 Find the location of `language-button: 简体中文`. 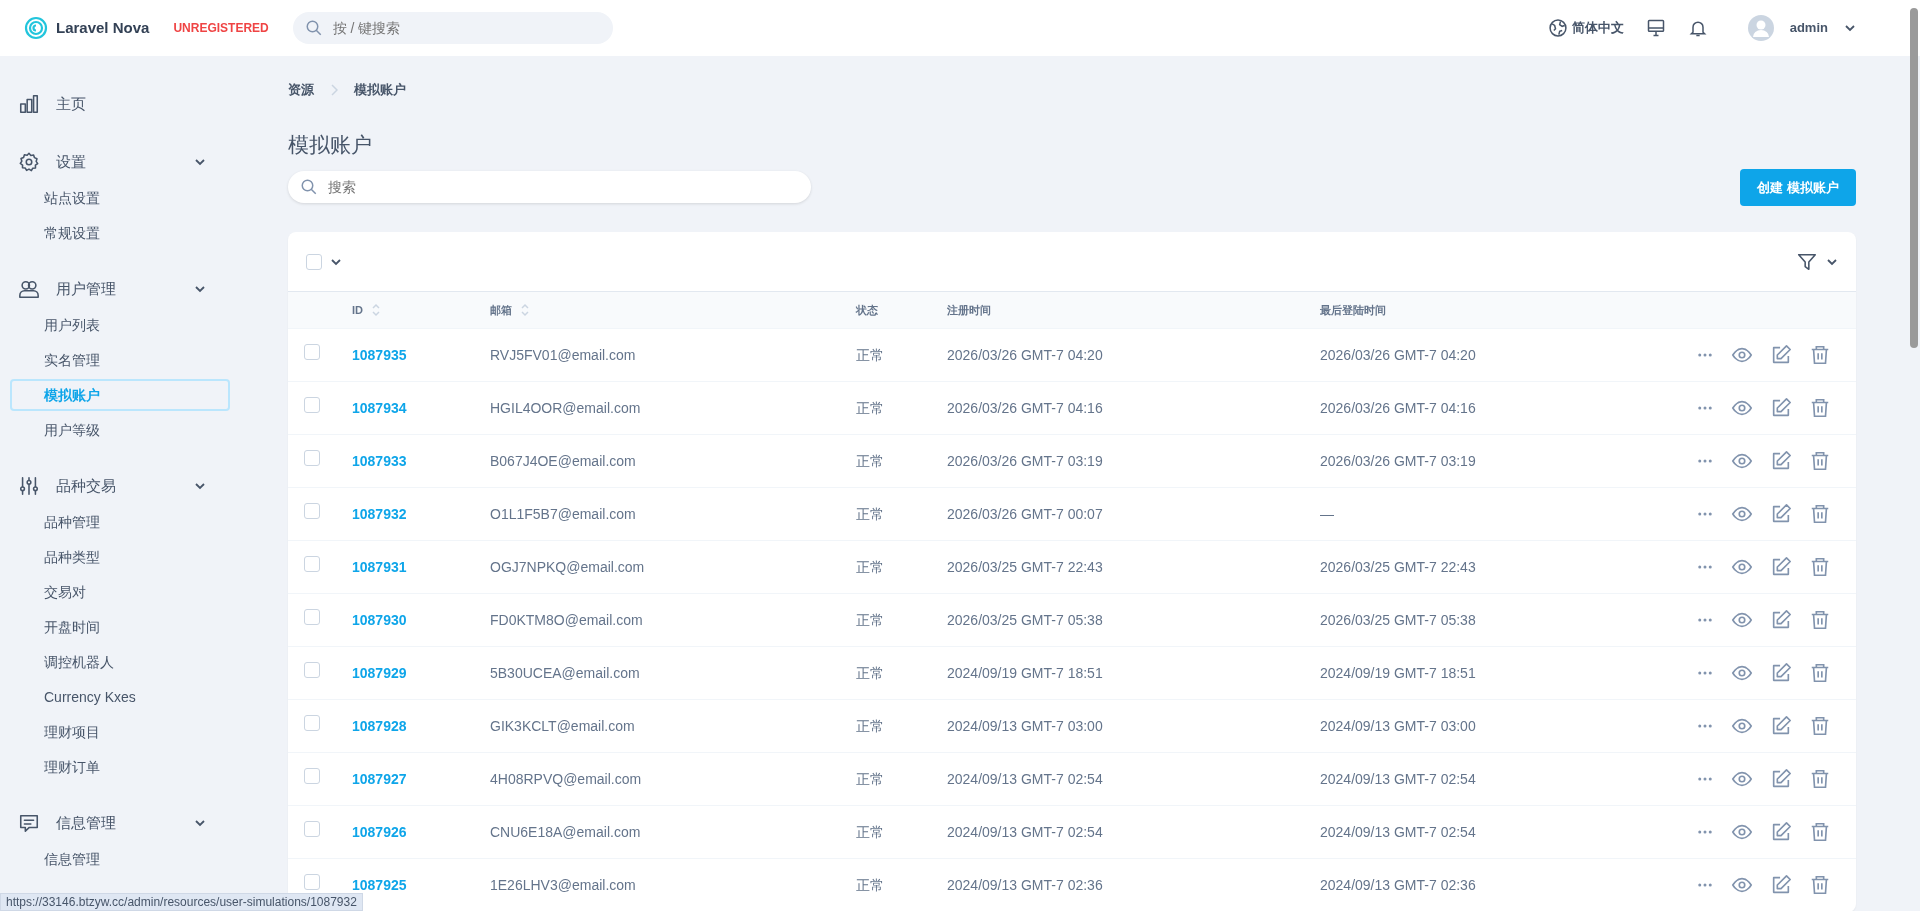

language-button: 简体中文 is located at coordinates (1585, 28).